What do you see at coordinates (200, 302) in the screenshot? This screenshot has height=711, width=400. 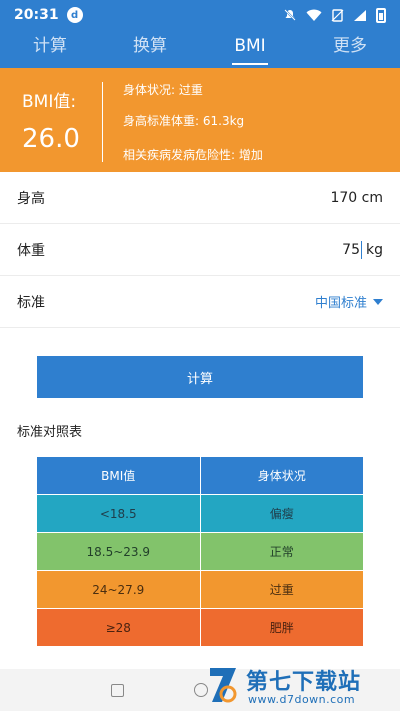 I see `standard-row: 标准 中国标准` at bounding box center [200, 302].